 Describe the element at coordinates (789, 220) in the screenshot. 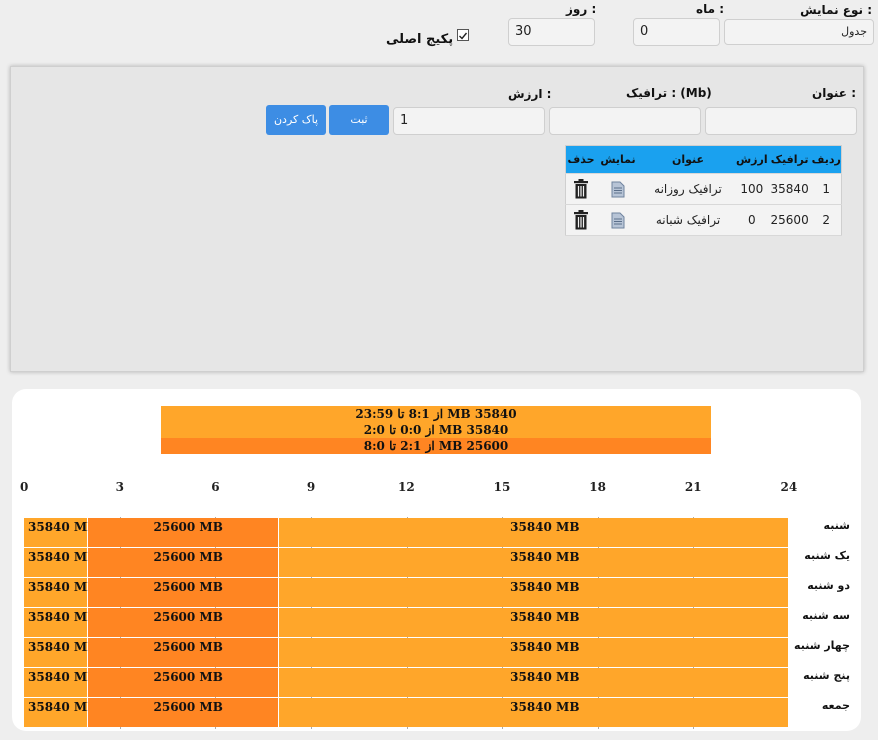

I see `cell-traffic: 25600` at that location.